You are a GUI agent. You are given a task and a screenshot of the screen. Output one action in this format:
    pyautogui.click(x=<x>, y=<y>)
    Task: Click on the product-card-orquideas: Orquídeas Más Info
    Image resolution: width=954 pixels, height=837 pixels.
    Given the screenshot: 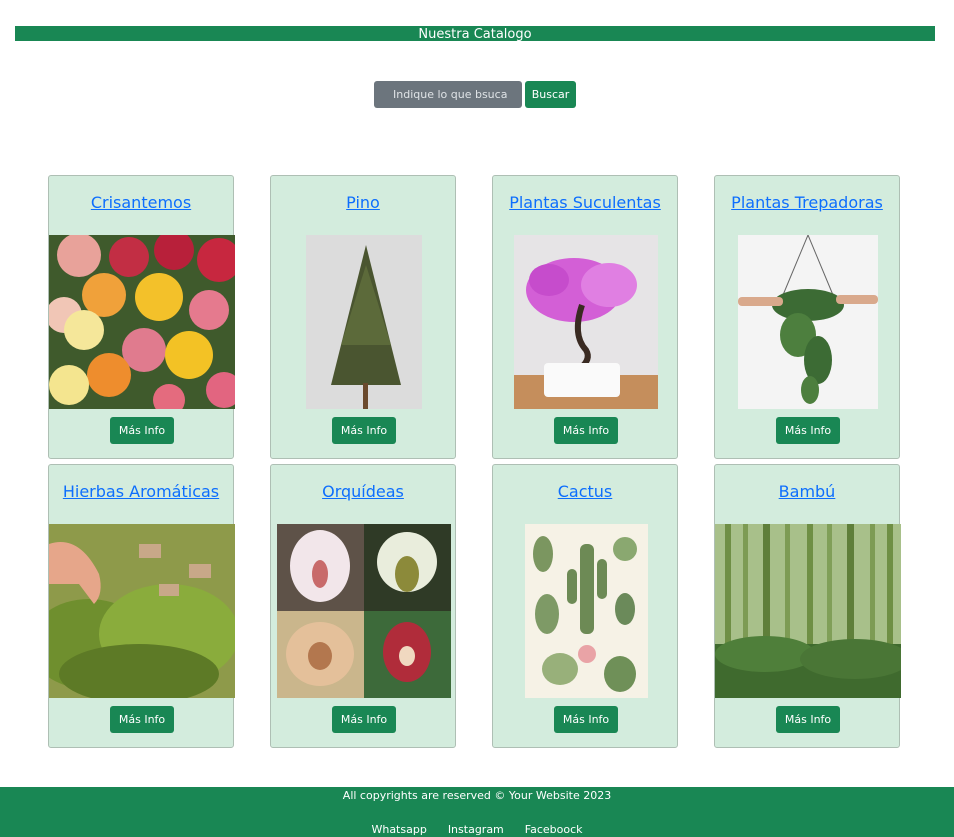 What is the action you would take?
    pyautogui.click(x=363, y=606)
    